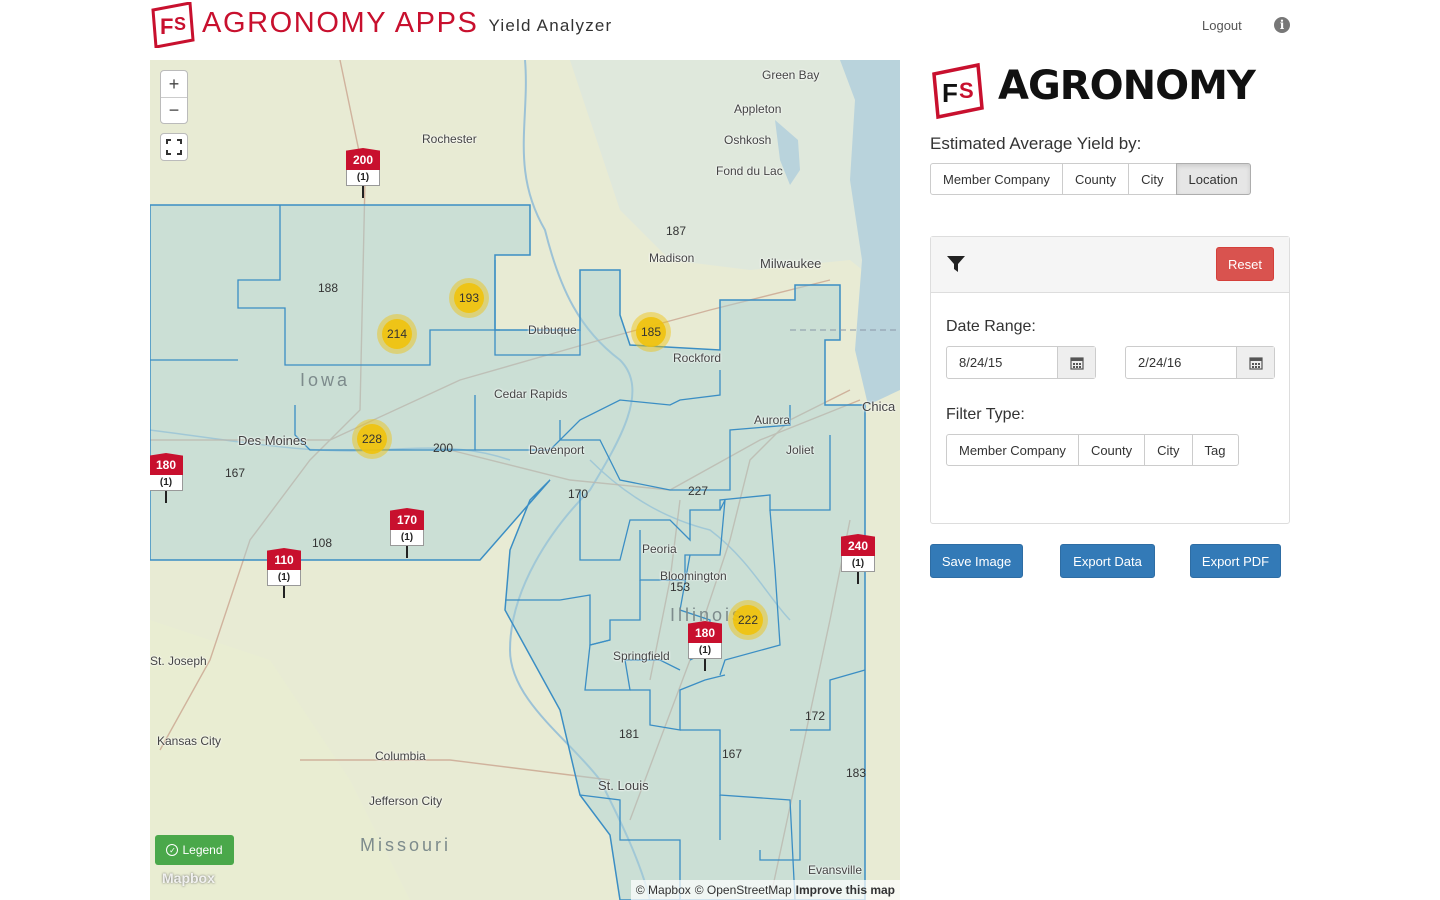 This screenshot has width=1440, height=900. What do you see at coordinates (1110, 265) in the screenshot?
I see `filter-header: Reset` at bounding box center [1110, 265].